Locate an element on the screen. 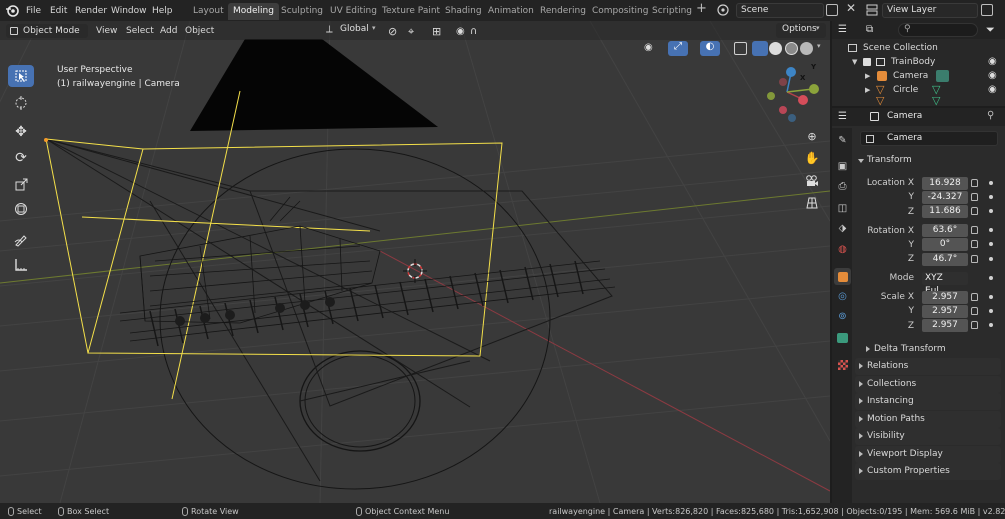 This screenshot has width=1005, height=519. rotation-z-lock-icon is located at coordinates (974, 259).